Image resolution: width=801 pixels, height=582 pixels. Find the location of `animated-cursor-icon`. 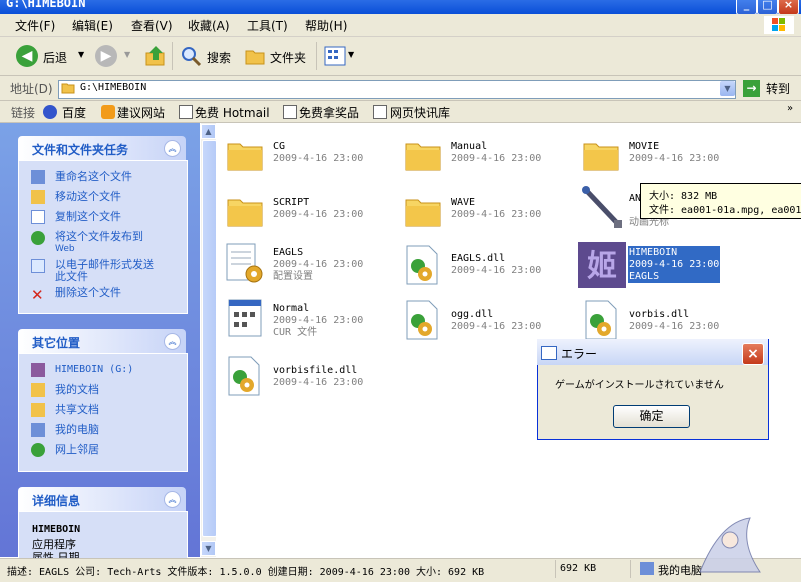

animated-cursor-icon is located at coordinates (602, 208).